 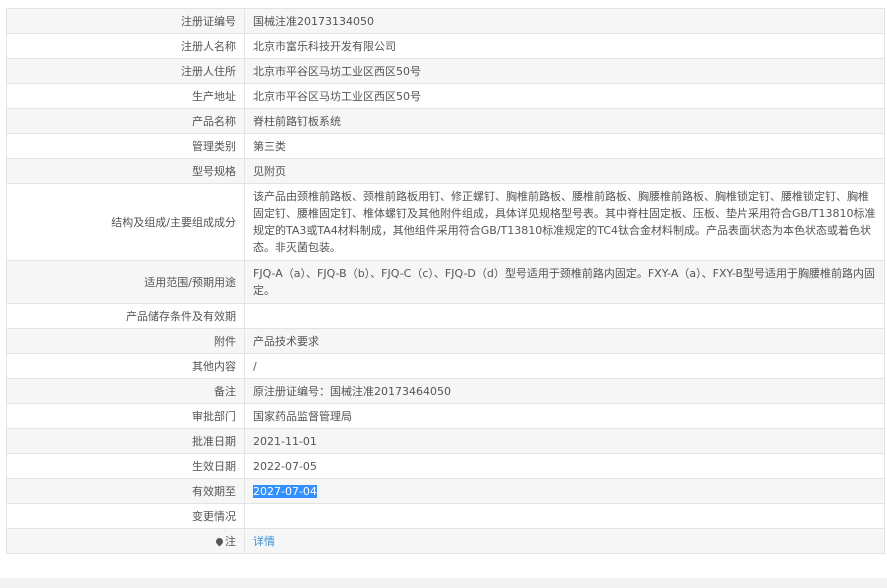 What do you see at coordinates (564, 416) in the screenshot?
I see `value-approval-department: 国家药品监督管理局` at bounding box center [564, 416].